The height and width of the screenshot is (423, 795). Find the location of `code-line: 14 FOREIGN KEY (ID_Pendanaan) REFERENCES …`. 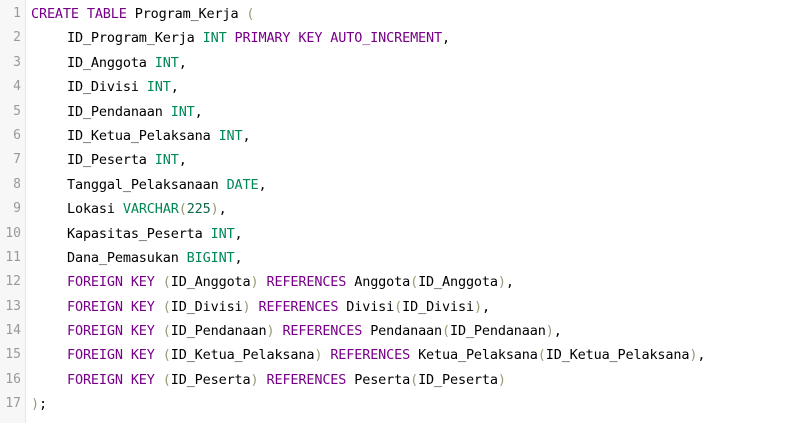

code-line: 14 FOREIGN KEY (ID_Pendanaan) REFERENCES … is located at coordinates (397, 331).